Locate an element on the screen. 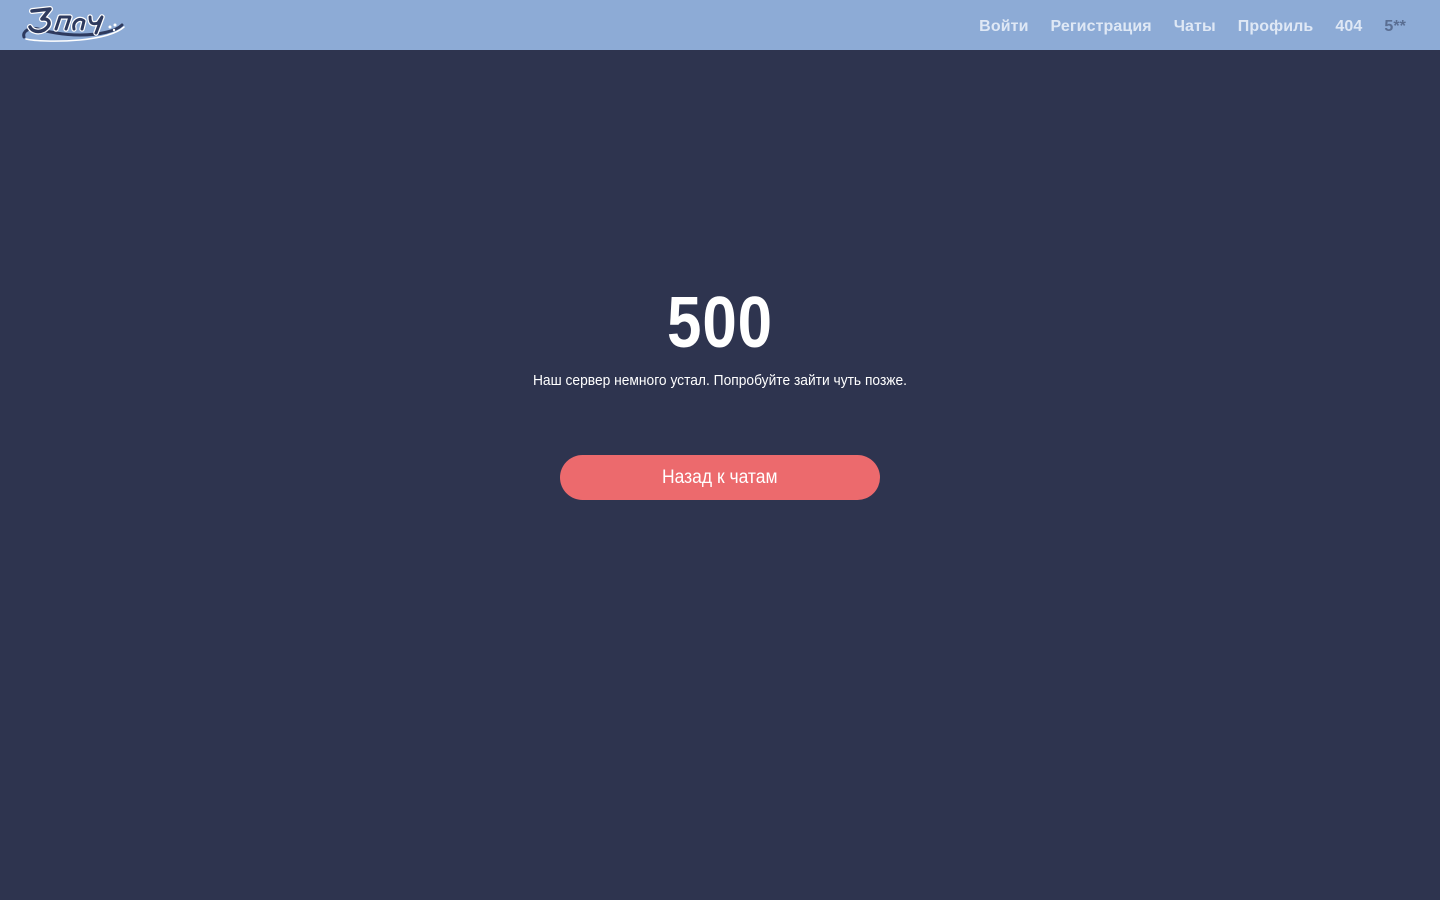  logo-icon is located at coordinates (73, 24).